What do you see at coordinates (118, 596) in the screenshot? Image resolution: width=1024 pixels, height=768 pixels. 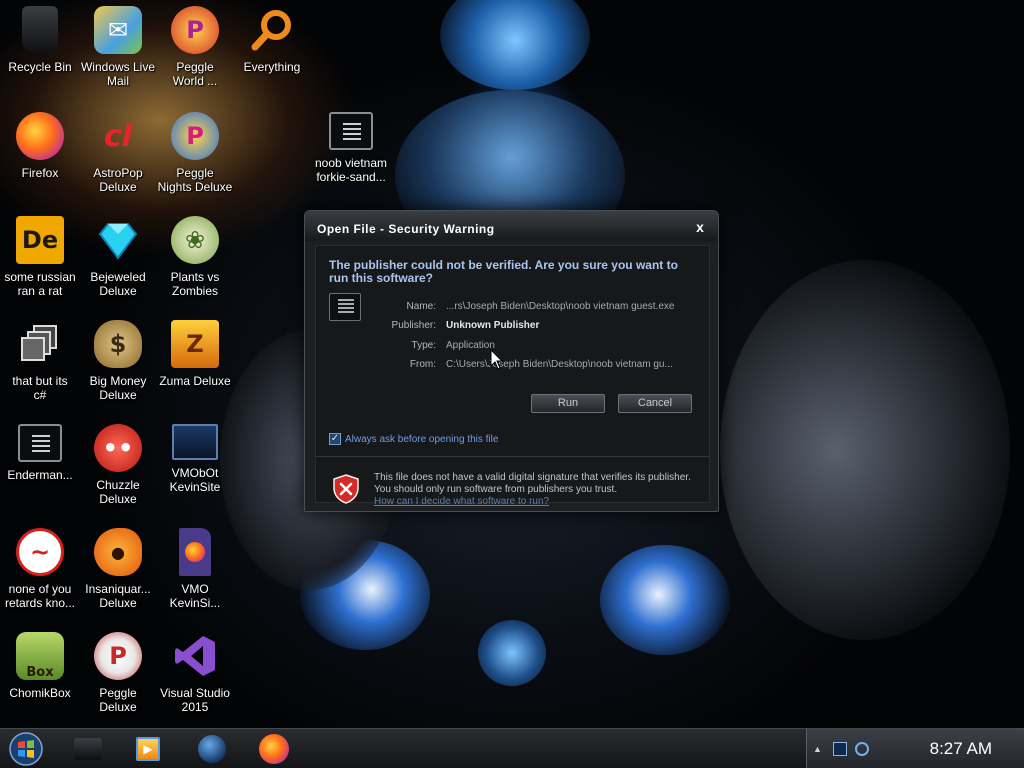 I see `desktop-icon-label: Insaniquar... Deluxe` at bounding box center [118, 596].